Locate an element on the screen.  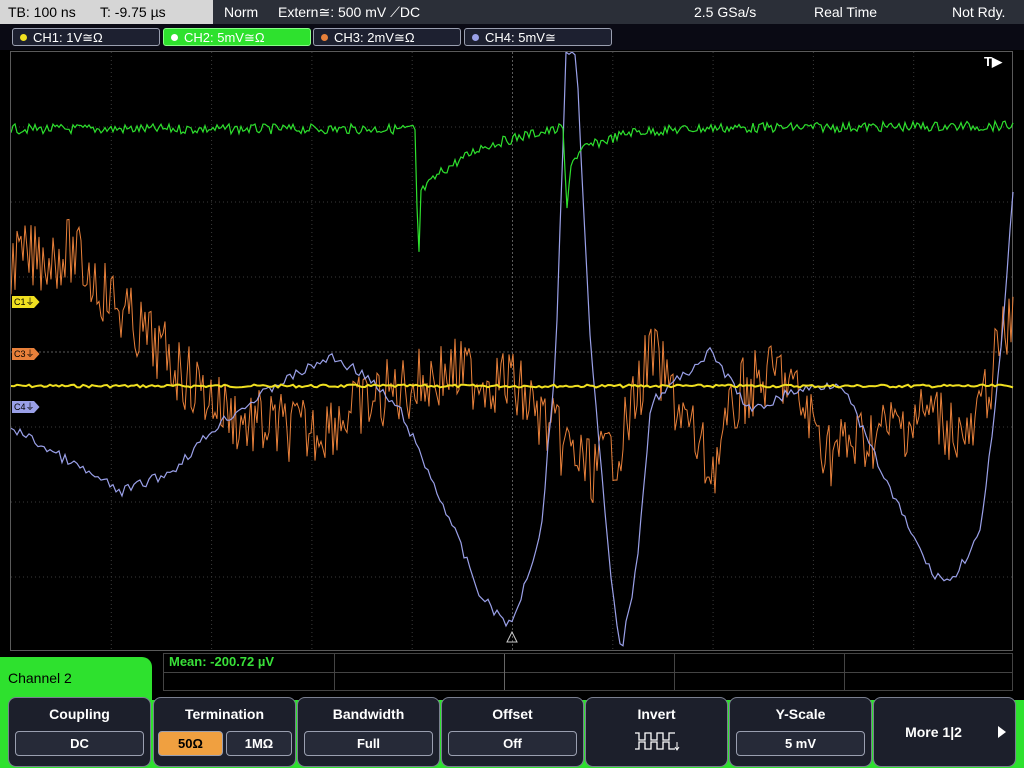
trigger-mode: Norm is located at coordinates (241, 12).